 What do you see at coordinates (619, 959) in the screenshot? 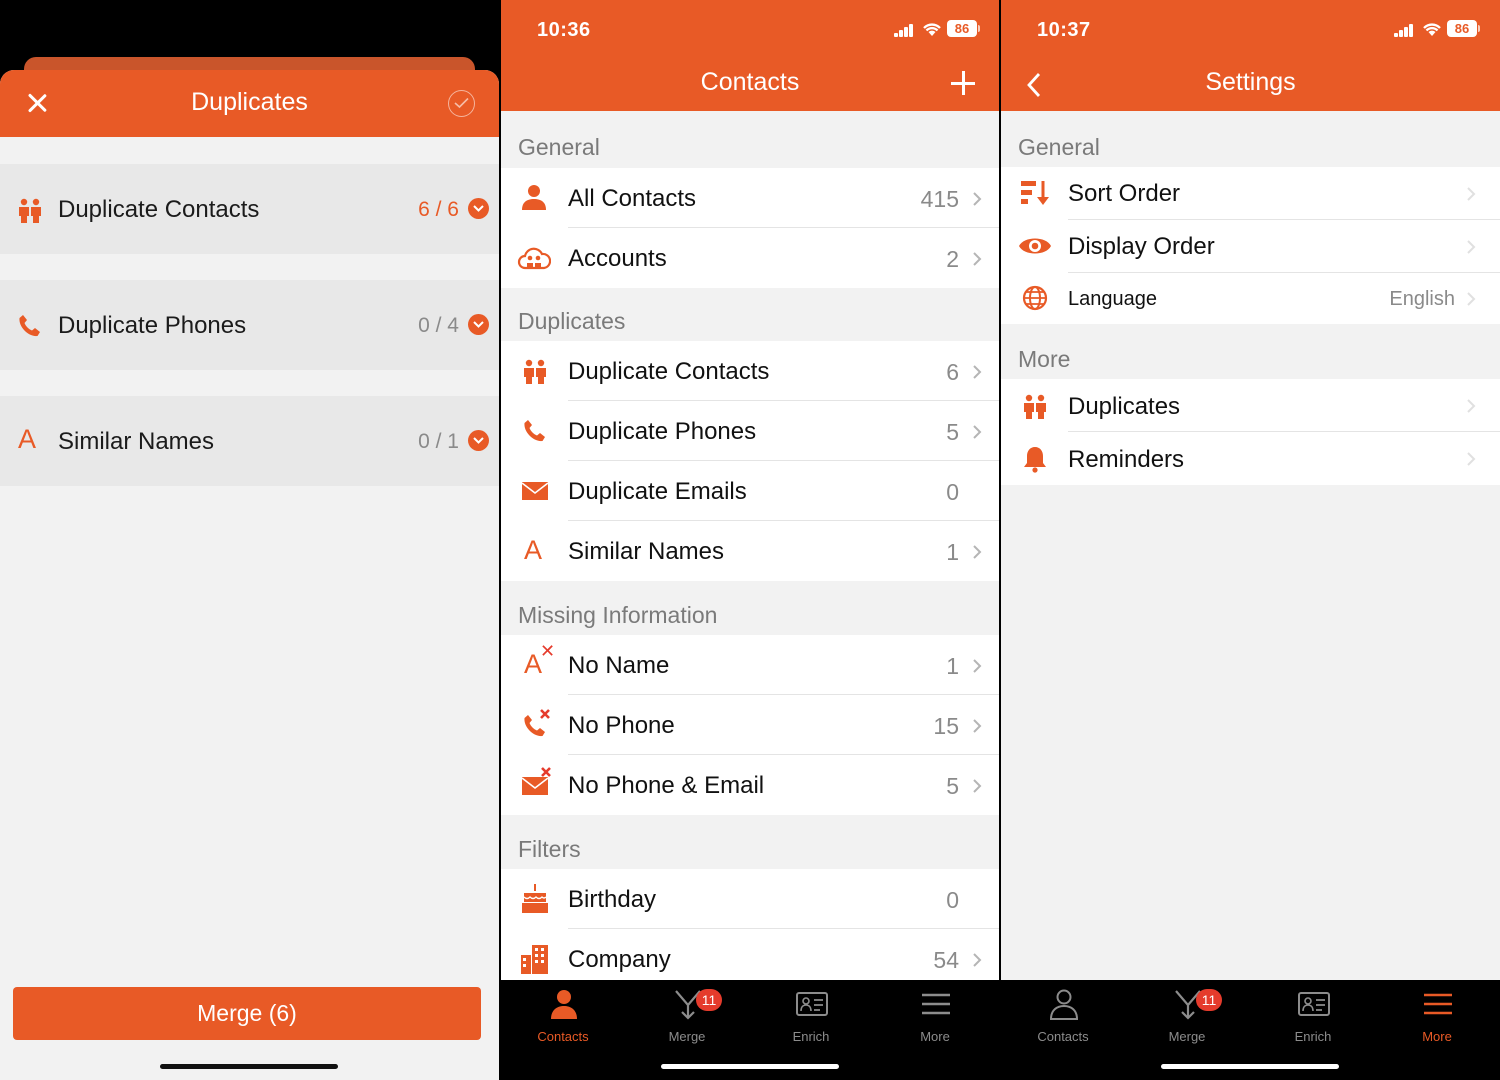
I see `row-label: Company` at bounding box center [619, 959].